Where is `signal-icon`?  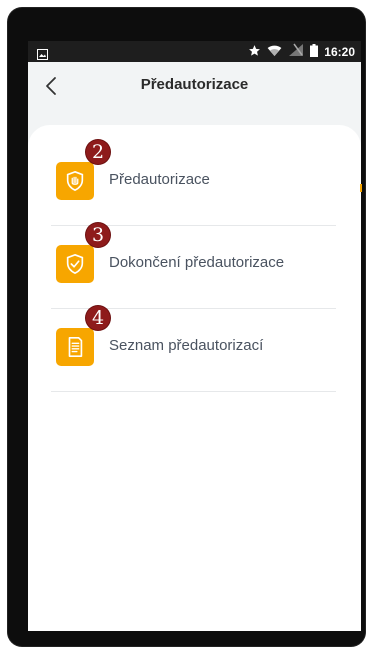 signal-icon is located at coordinates (296, 51).